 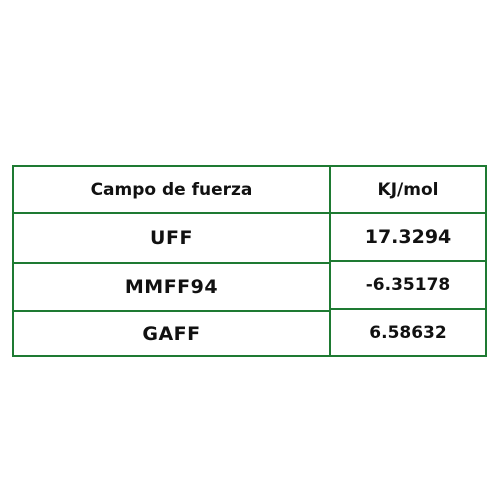 I want to click on row-uff-value: 17.3294, so click(x=408, y=237).